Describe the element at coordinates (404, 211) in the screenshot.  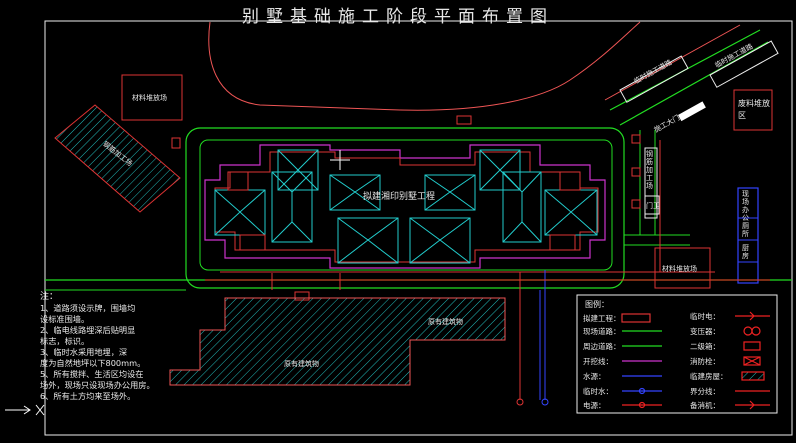
I see `small-rooms` at that location.